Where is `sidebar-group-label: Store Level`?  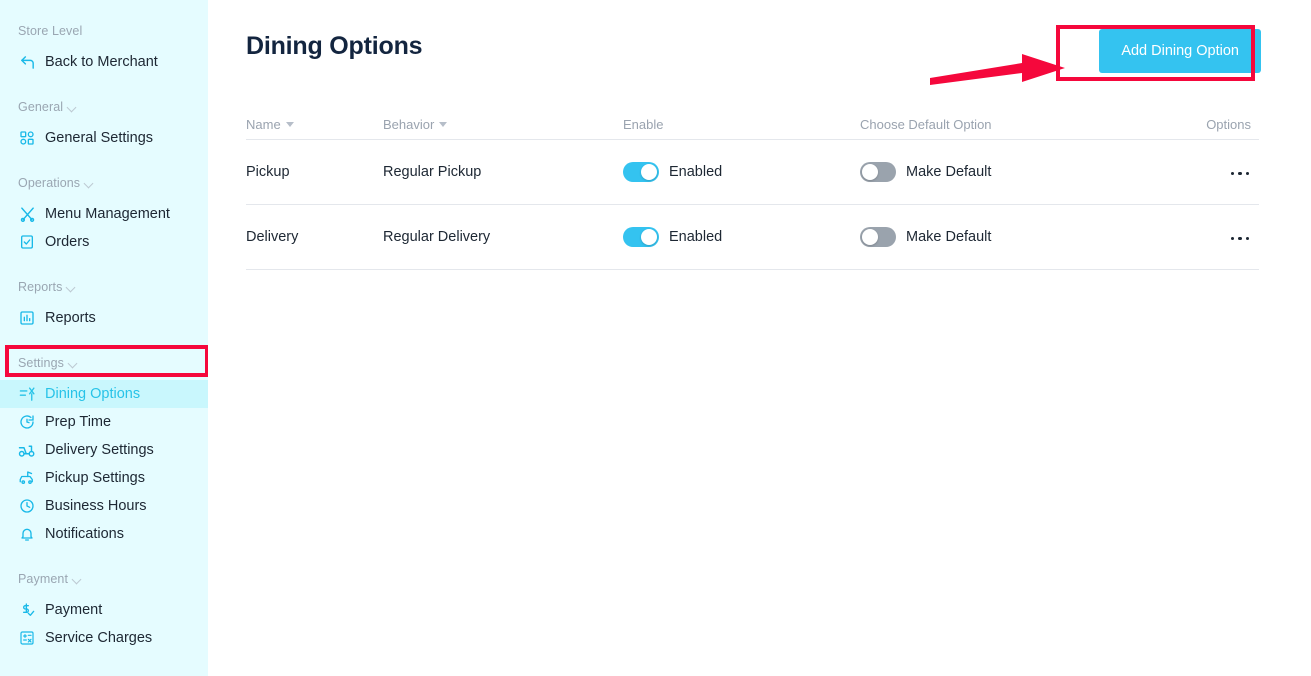
sidebar-group-label: Store Level is located at coordinates (50, 31).